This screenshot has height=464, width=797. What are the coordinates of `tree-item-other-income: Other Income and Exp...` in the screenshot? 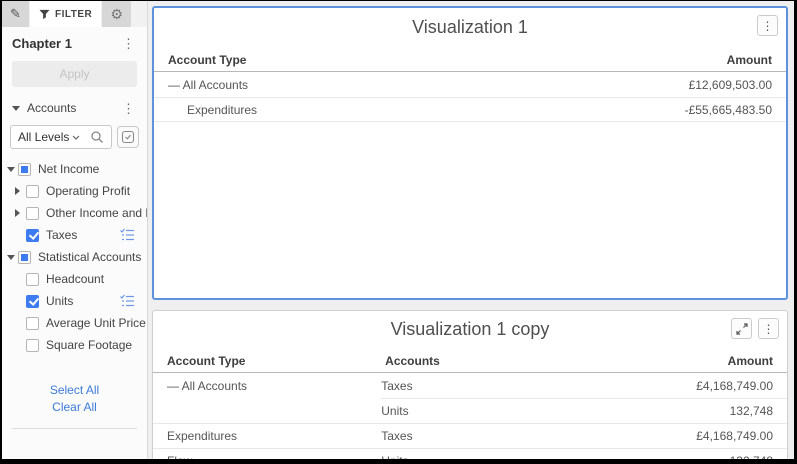 It's located at (74, 213).